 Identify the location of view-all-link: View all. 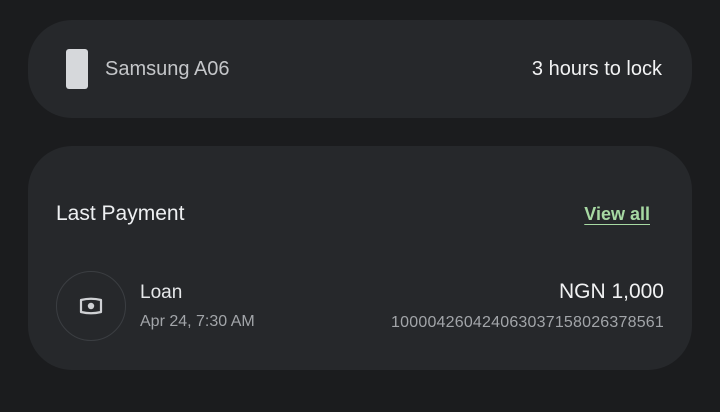
(617, 214).